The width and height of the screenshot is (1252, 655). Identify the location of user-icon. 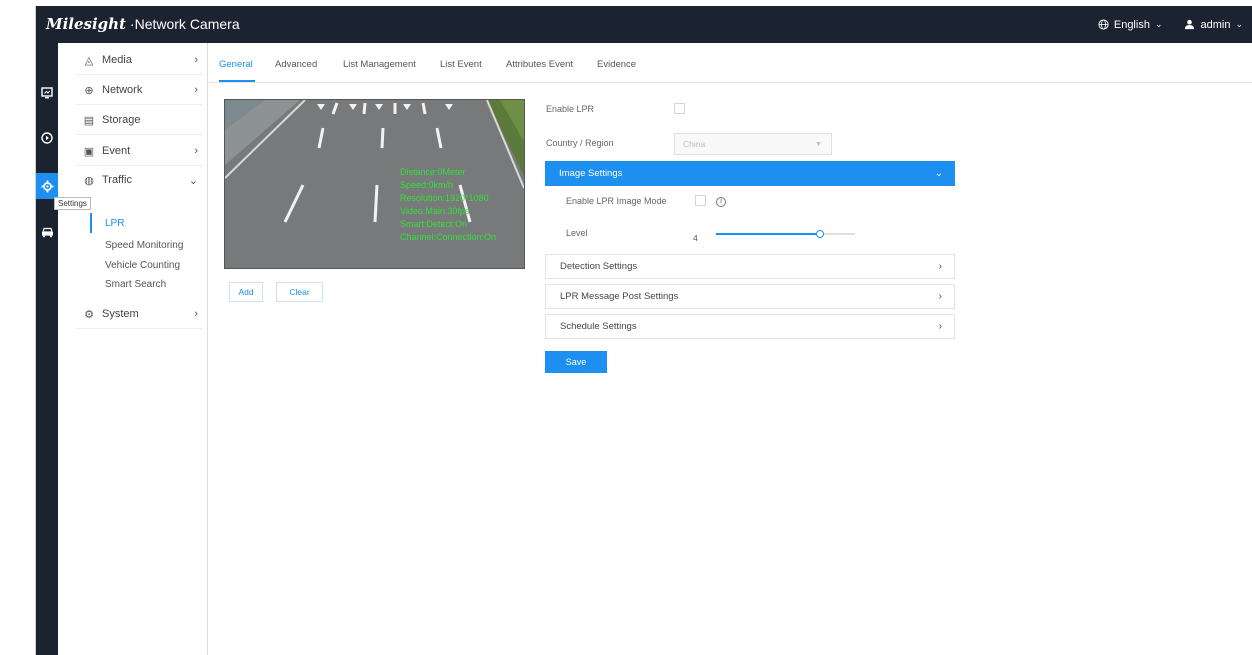
(1190, 24).